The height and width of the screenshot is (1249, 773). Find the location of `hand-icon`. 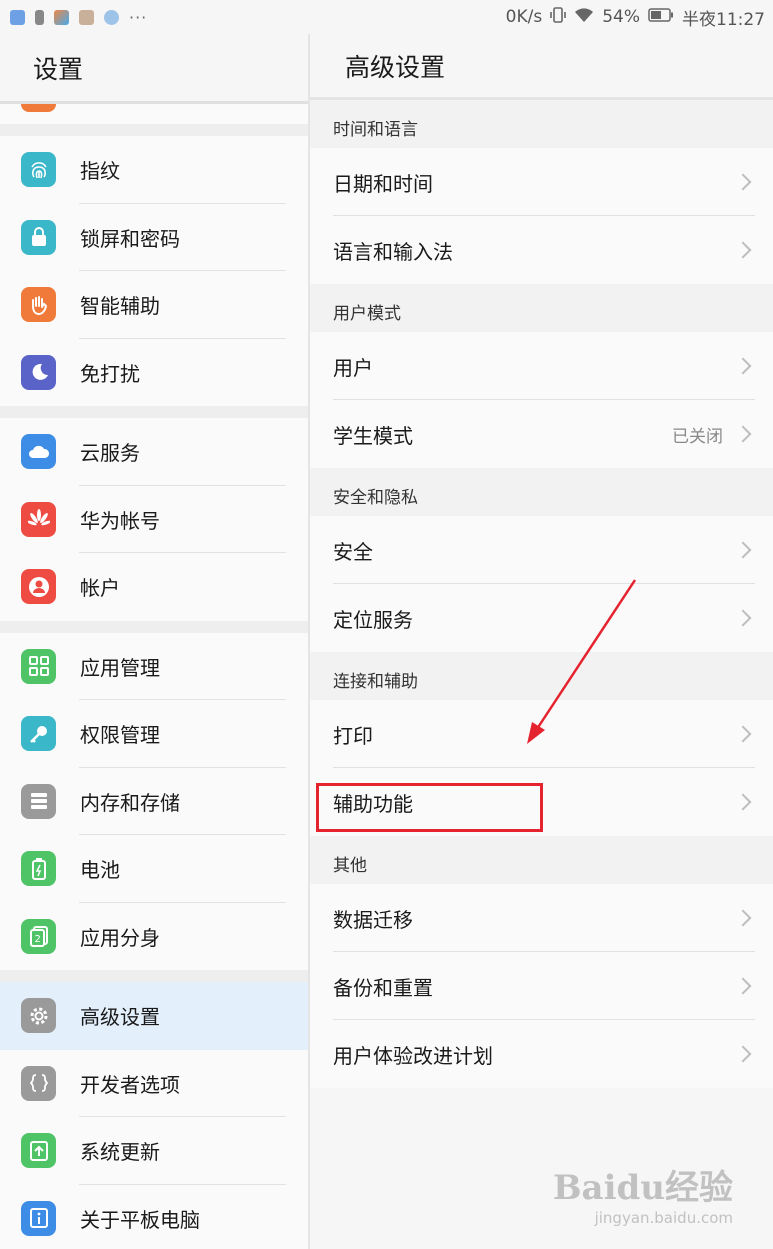

hand-icon is located at coordinates (38, 305).